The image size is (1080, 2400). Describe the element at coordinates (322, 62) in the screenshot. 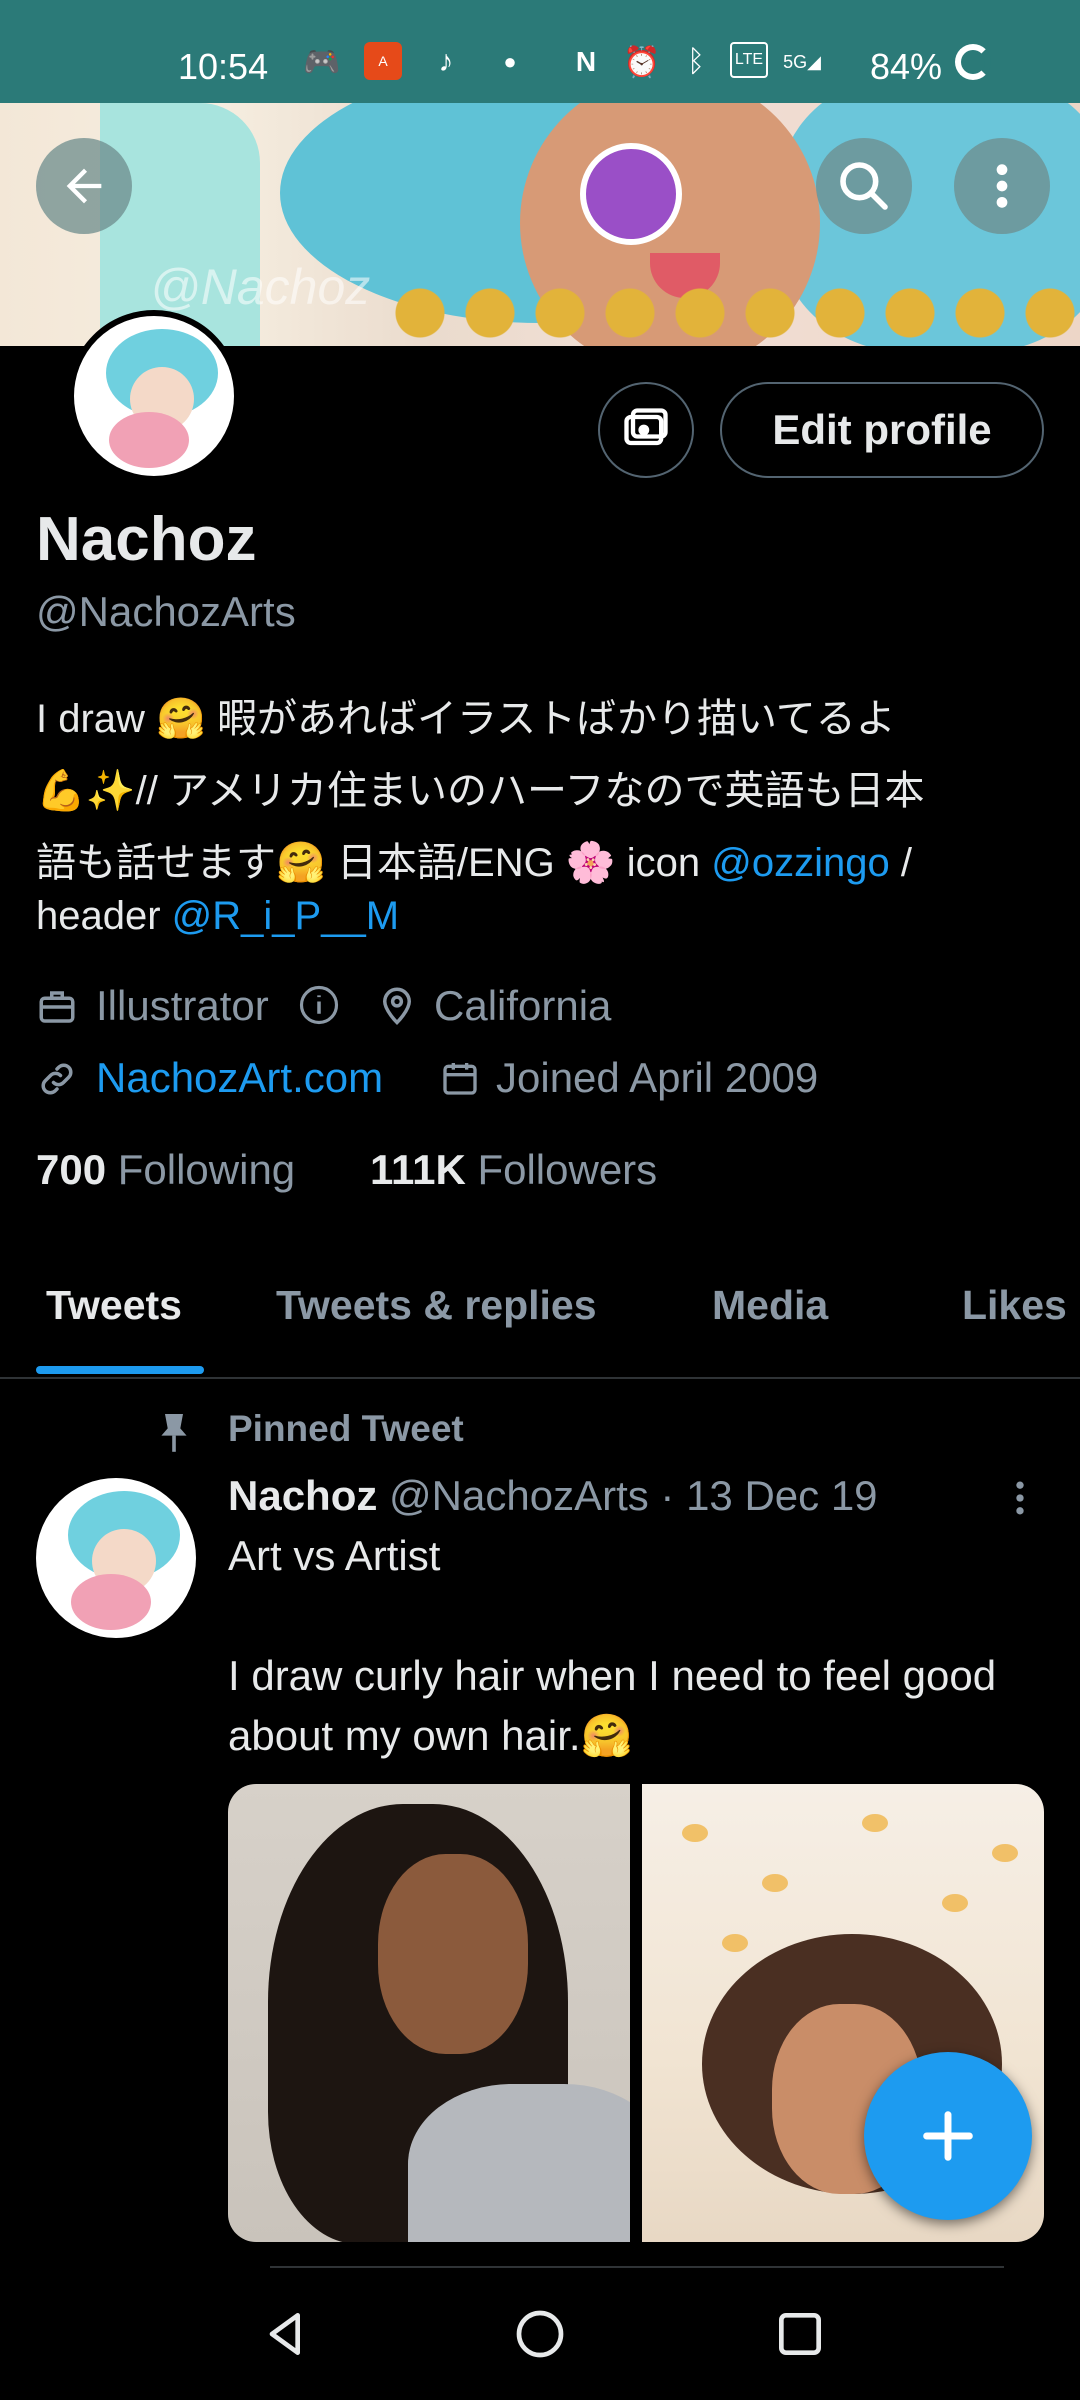

I see `discord-icon: 🎮` at that location.